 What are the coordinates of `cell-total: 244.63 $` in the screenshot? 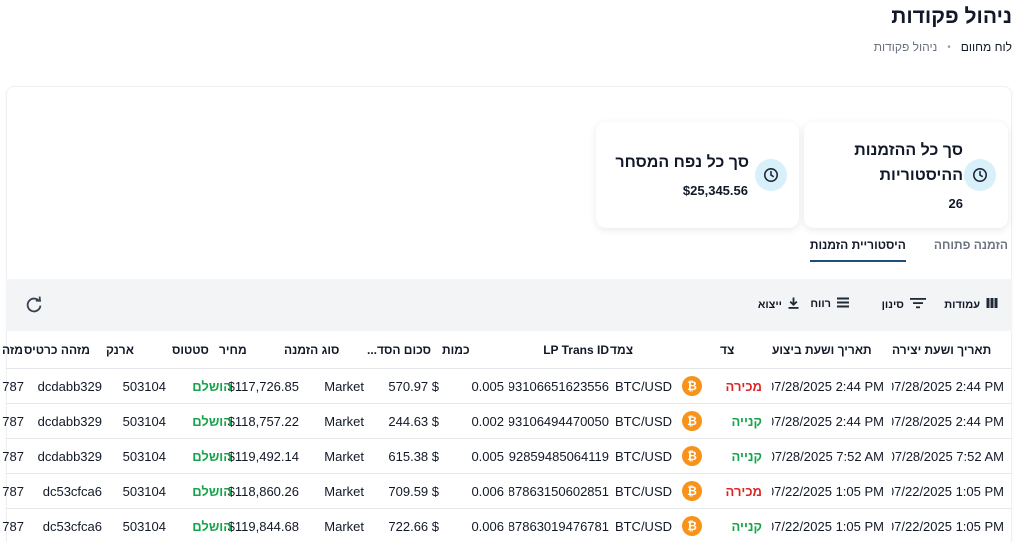 It's located at (413, 421).